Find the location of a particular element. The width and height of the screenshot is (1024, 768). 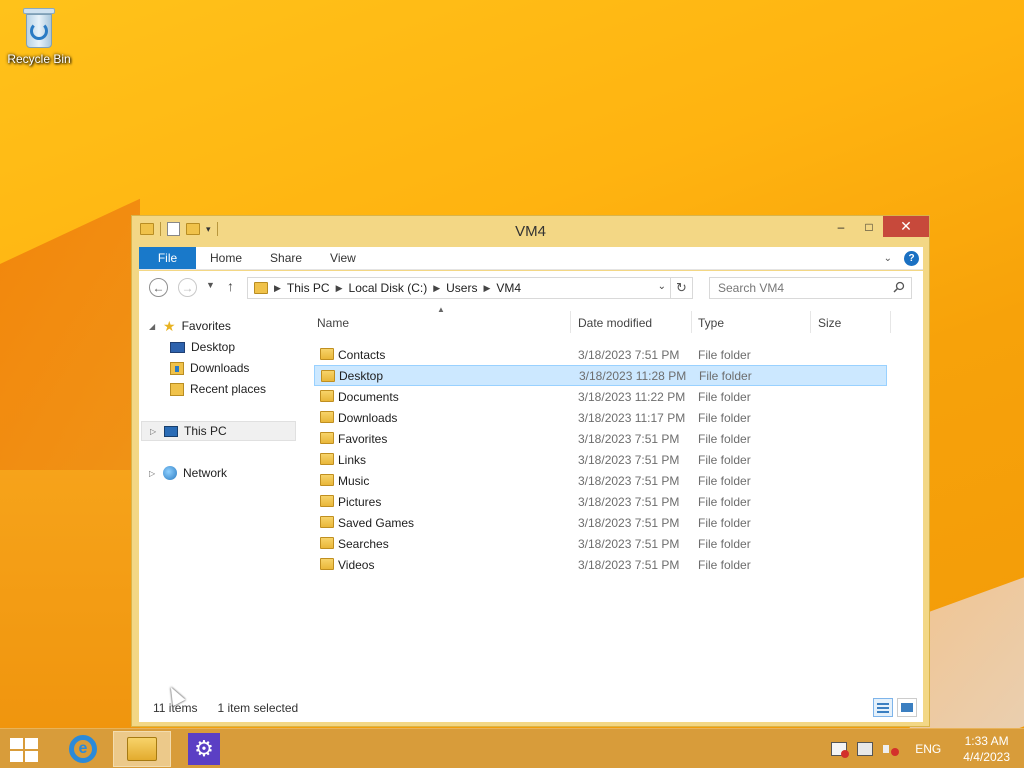

file-name: Videos is located at coordinates (356, 564).